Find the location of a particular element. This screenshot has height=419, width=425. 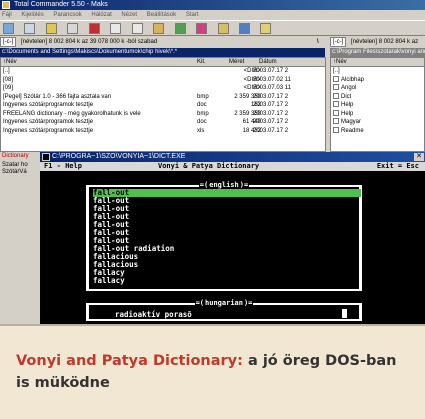

folder-icon is located at coordinates (336, 78).